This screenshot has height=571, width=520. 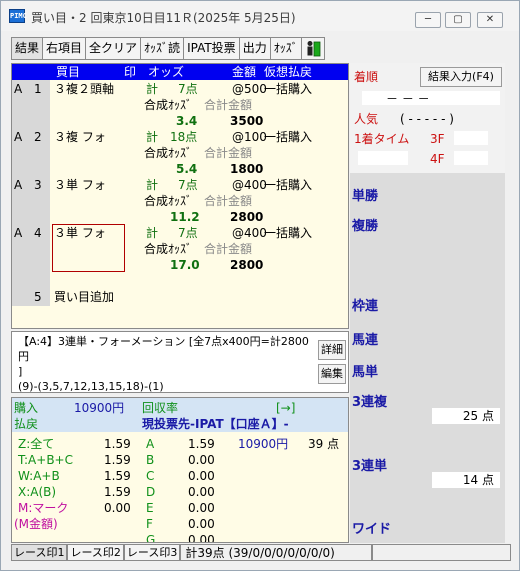 What do you see at coordinates (187, 121) in the screenshot?
I see `row-gosei-odds: 3.4` at bounding box center [187, 121].